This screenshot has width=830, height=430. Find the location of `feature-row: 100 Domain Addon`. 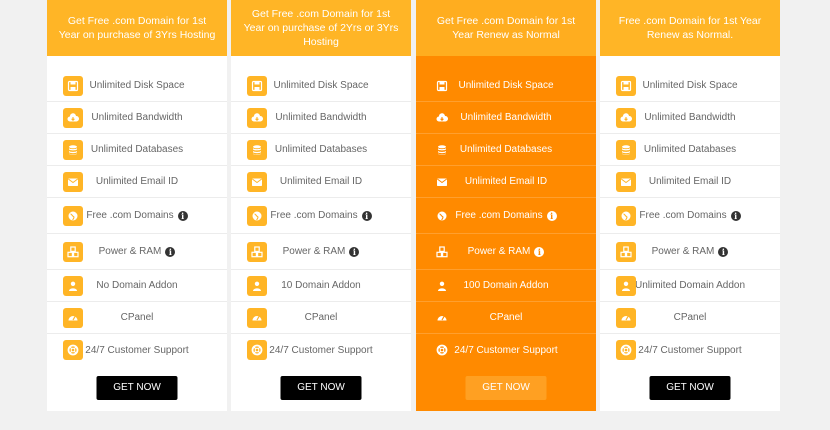

feature-row: 100 Domain Addon is located at coordinates (506, 286).